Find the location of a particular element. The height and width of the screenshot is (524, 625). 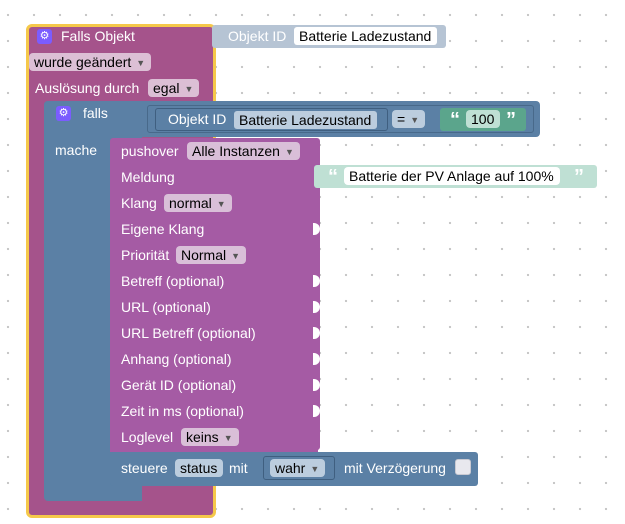

with-label: mit is located at coordinates (238, 468).